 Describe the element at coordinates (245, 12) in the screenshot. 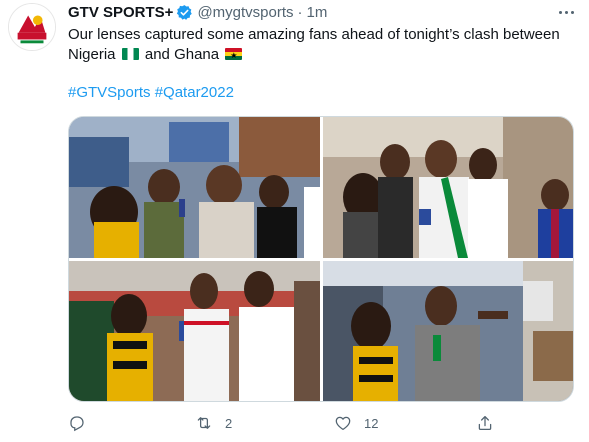

I see `author-handle: @mygtvsports` at that location.